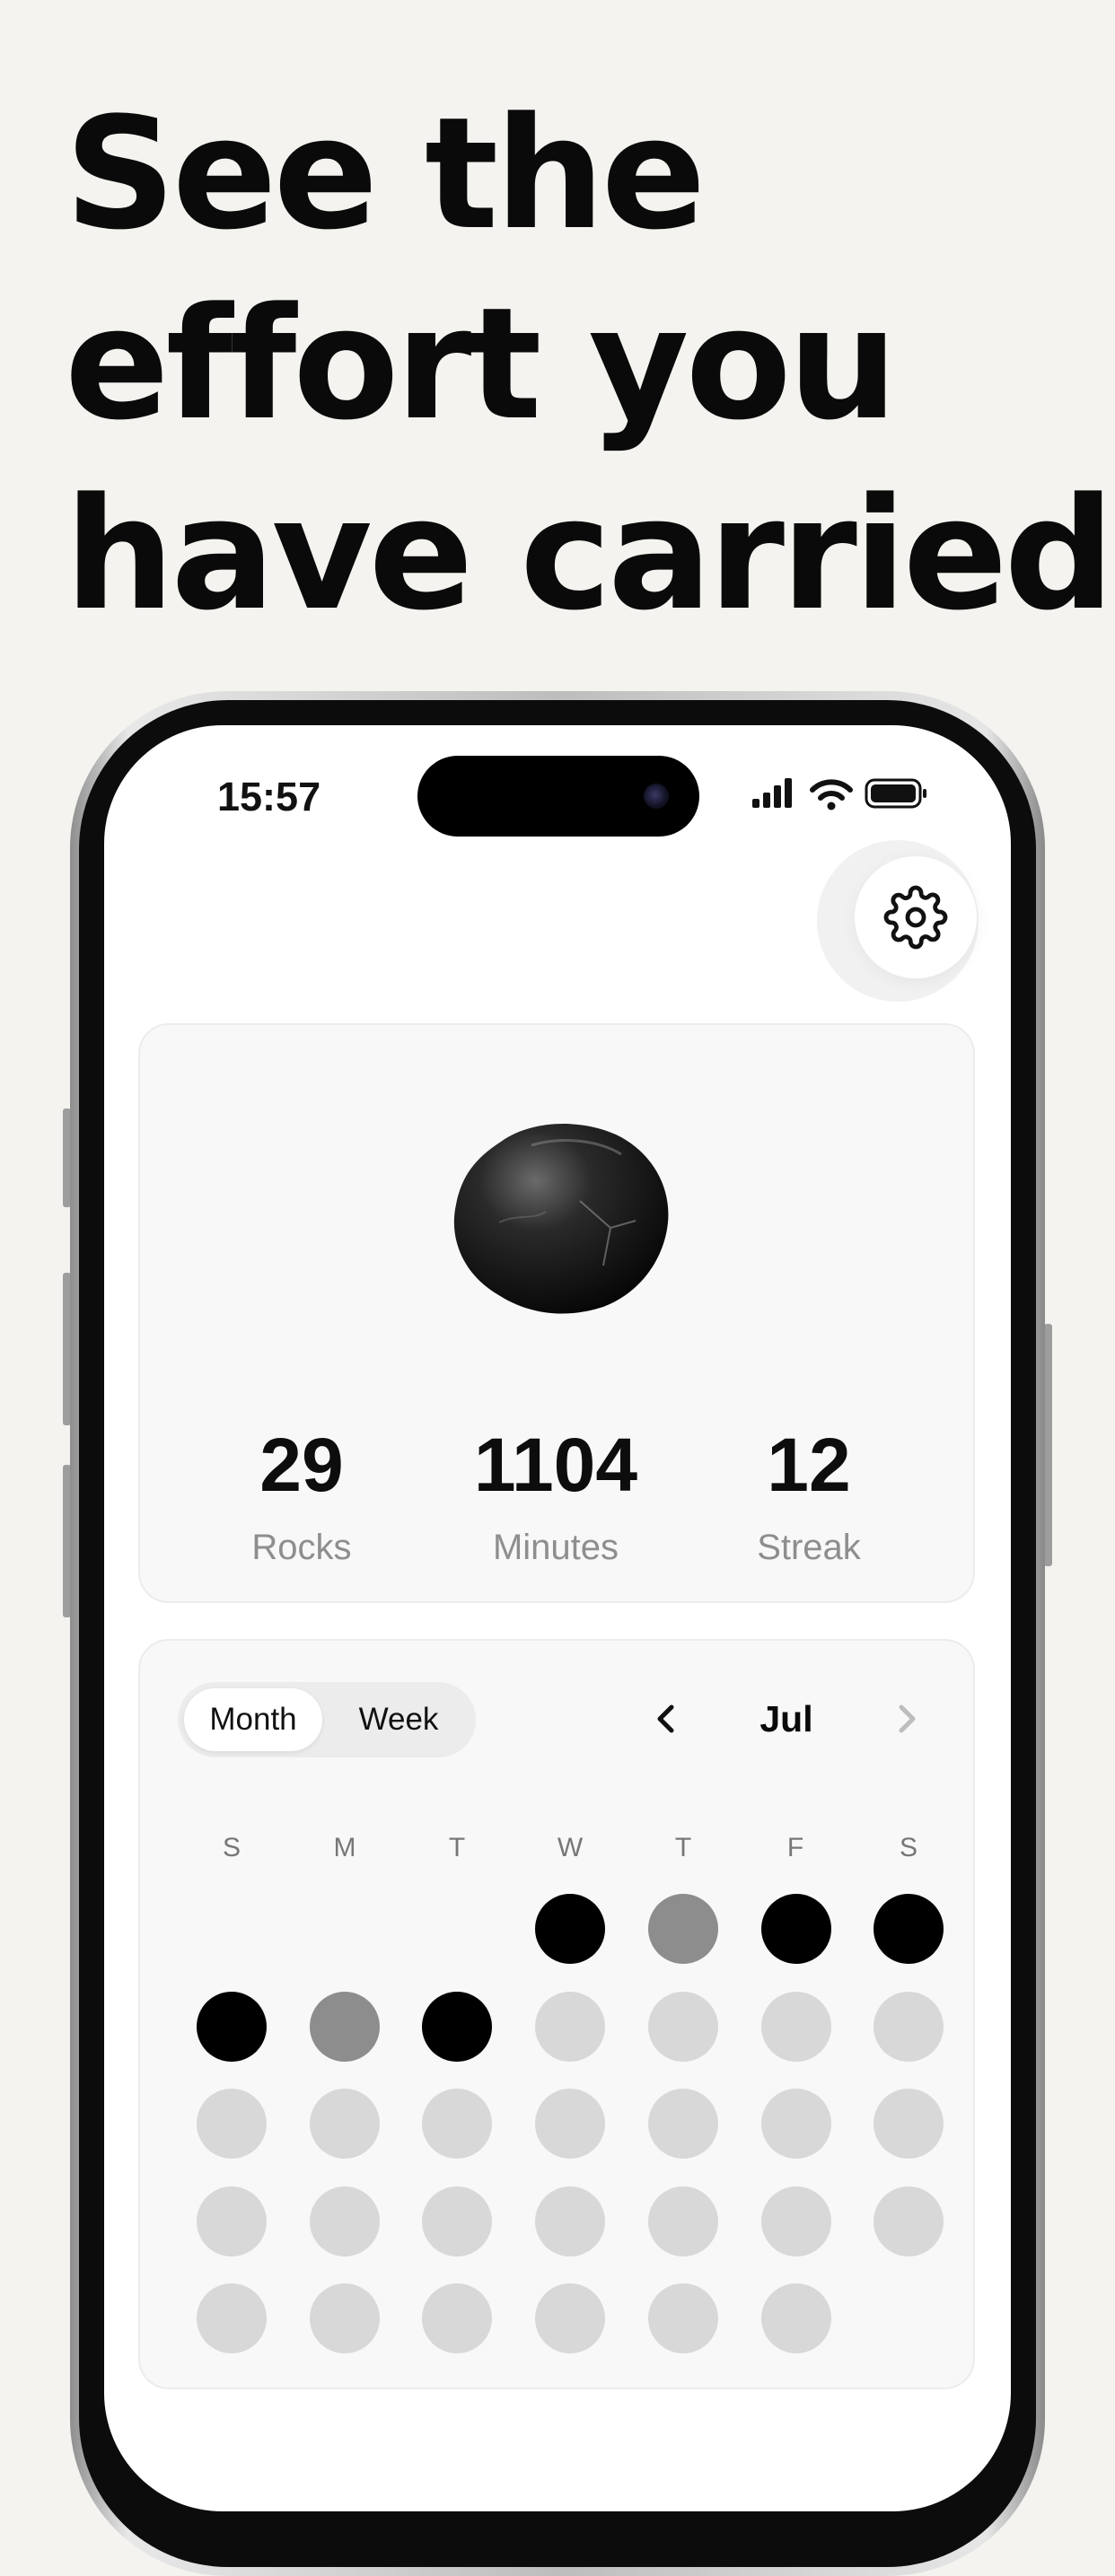 The height and width of the screenshot is (2576, 1115). Describe the element at coordinates (571, 1847) in the screenshot. I see `weekday-wed: W` at that location.